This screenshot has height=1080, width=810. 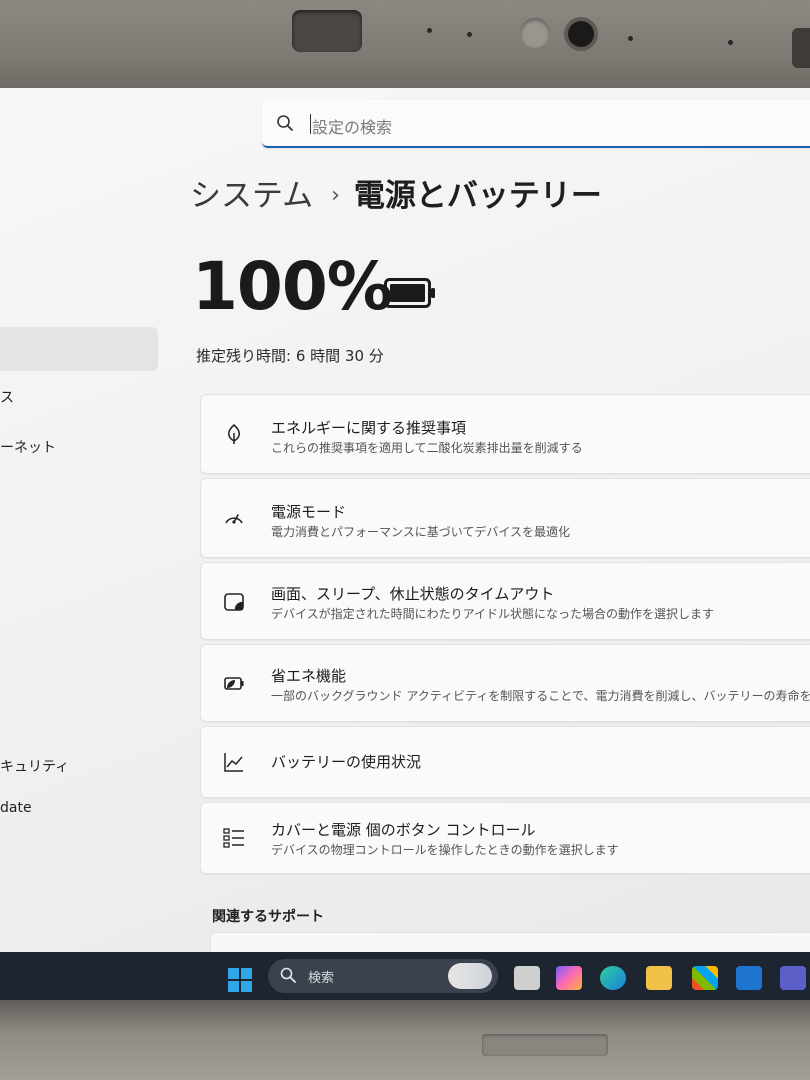 I want to click on card-description: デバイスが指定された時間にわたりアイドル状態になった場合の動作を選択します, so click(x=493, y=614).